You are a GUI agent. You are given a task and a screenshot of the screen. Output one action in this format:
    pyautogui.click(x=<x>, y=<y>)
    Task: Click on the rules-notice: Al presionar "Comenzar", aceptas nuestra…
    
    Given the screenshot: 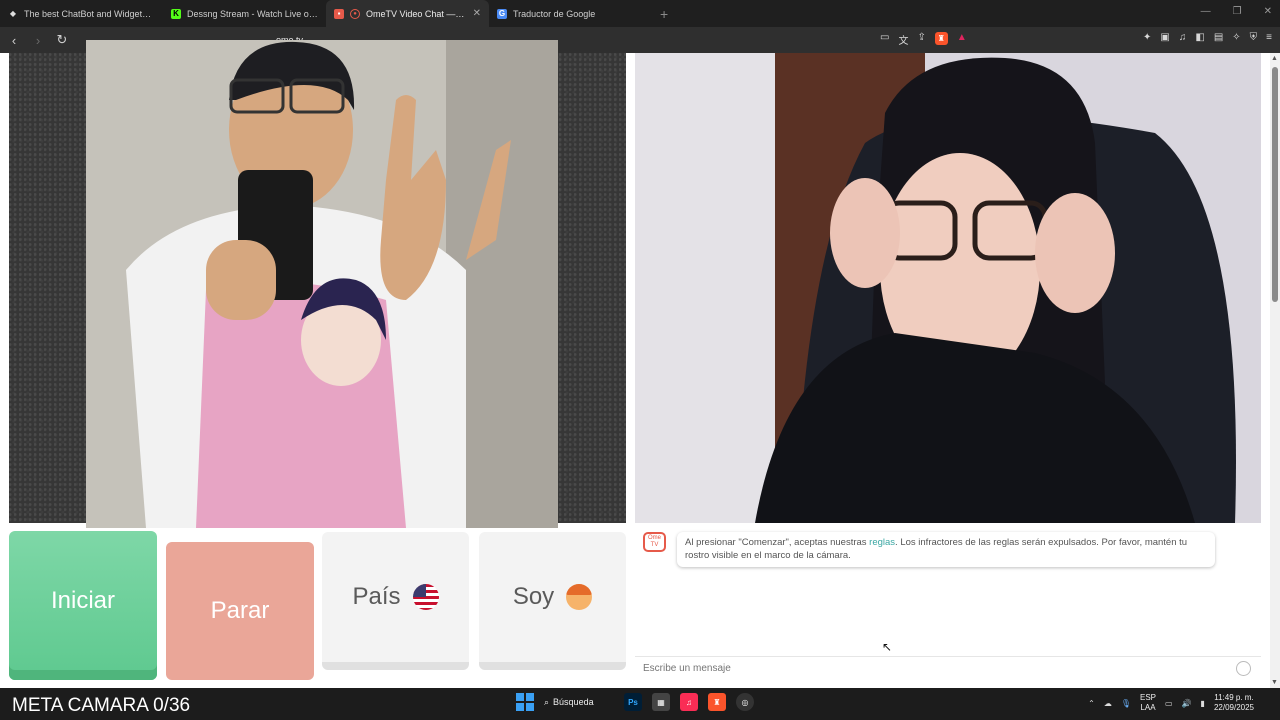 What is the action you would take?
    pyautogui.click(x=946, y=549)
    